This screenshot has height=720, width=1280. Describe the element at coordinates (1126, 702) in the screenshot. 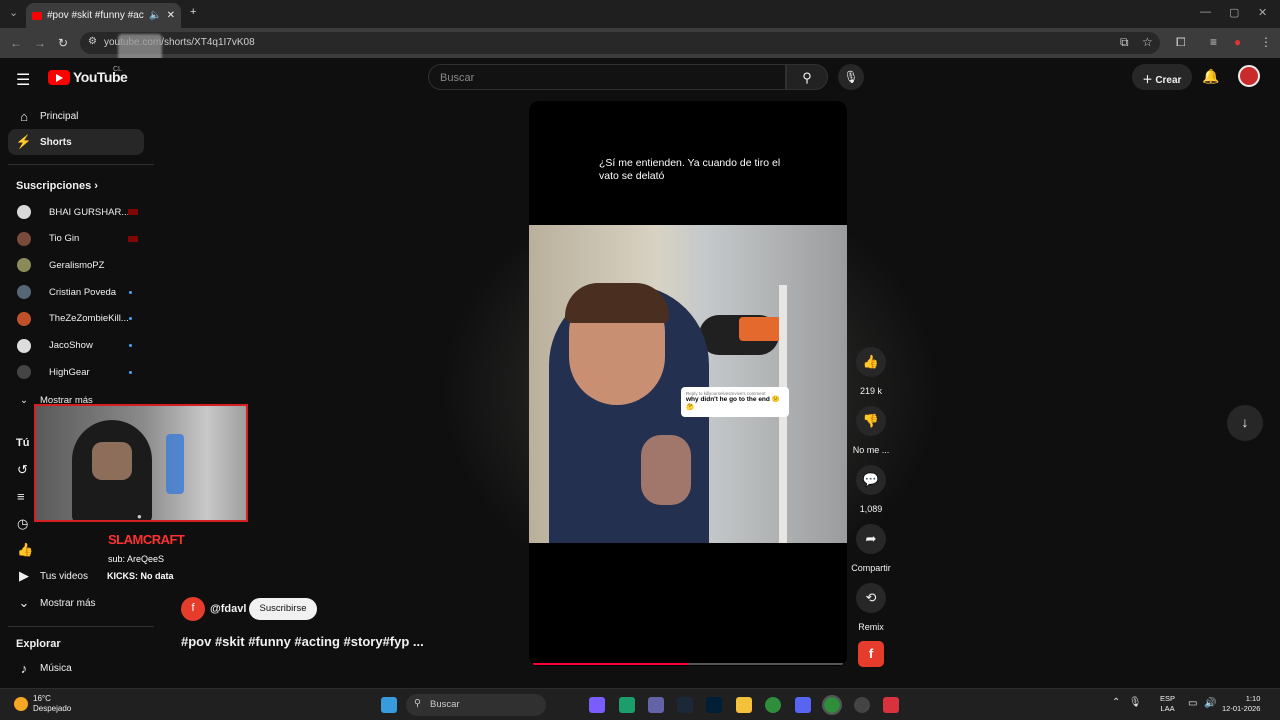

I see `system-tray: ⌃ 🎙` at that location.